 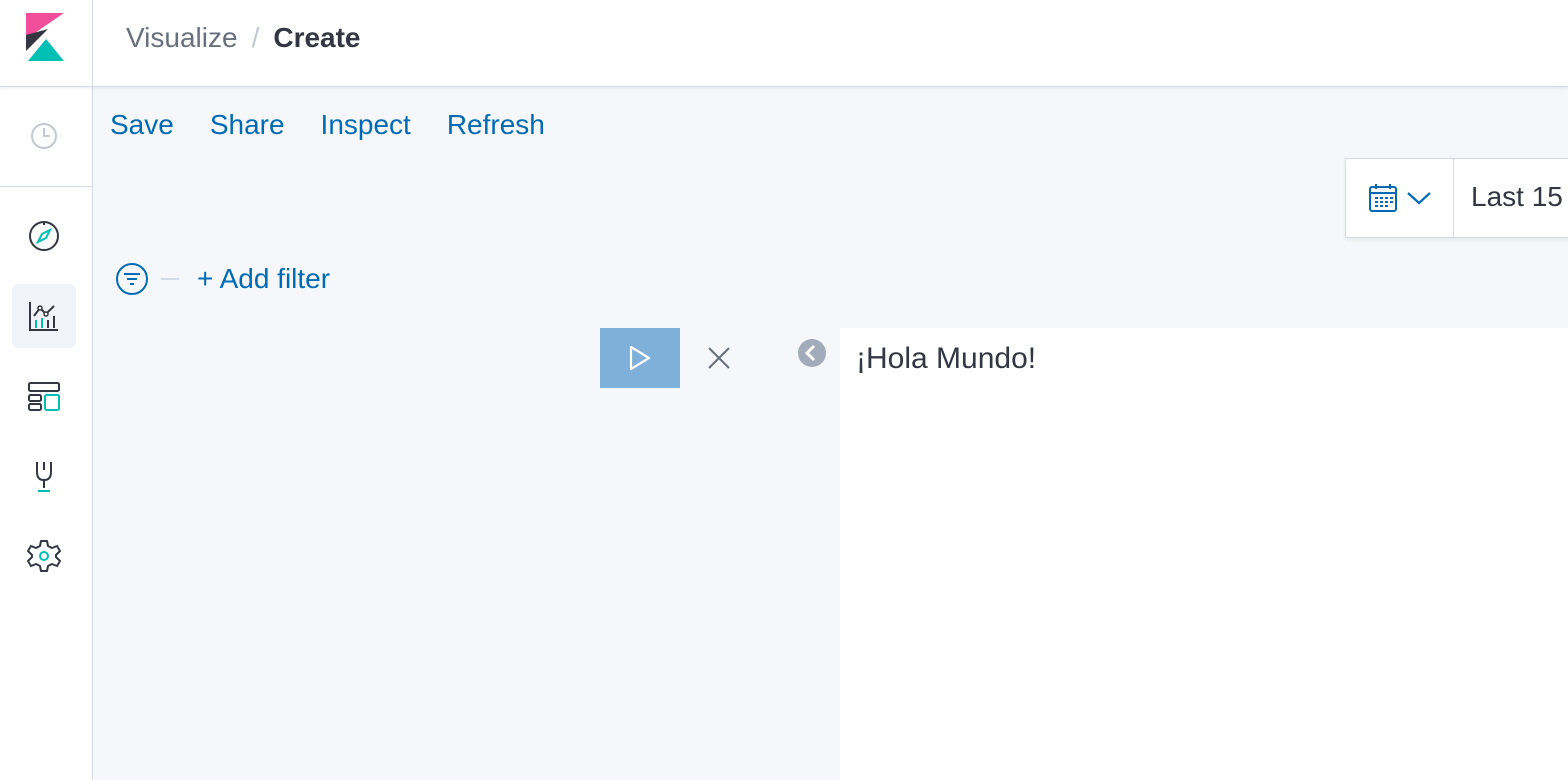 What do you see at coordinates (170, 279) in the screenshot?
I see `filter-divider` at bounding box center [170, 279].